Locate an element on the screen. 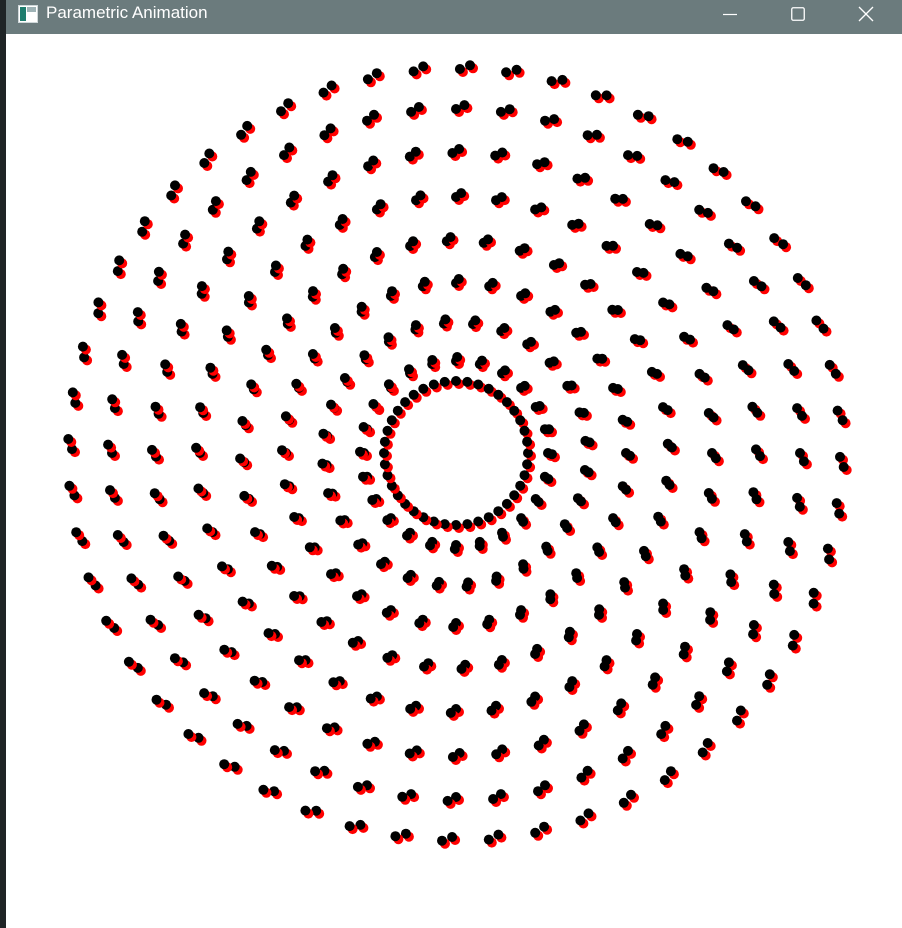 This screenshot has height=928, width=902. title-bar: Parametric Animation is located at coordinates (454, 17).